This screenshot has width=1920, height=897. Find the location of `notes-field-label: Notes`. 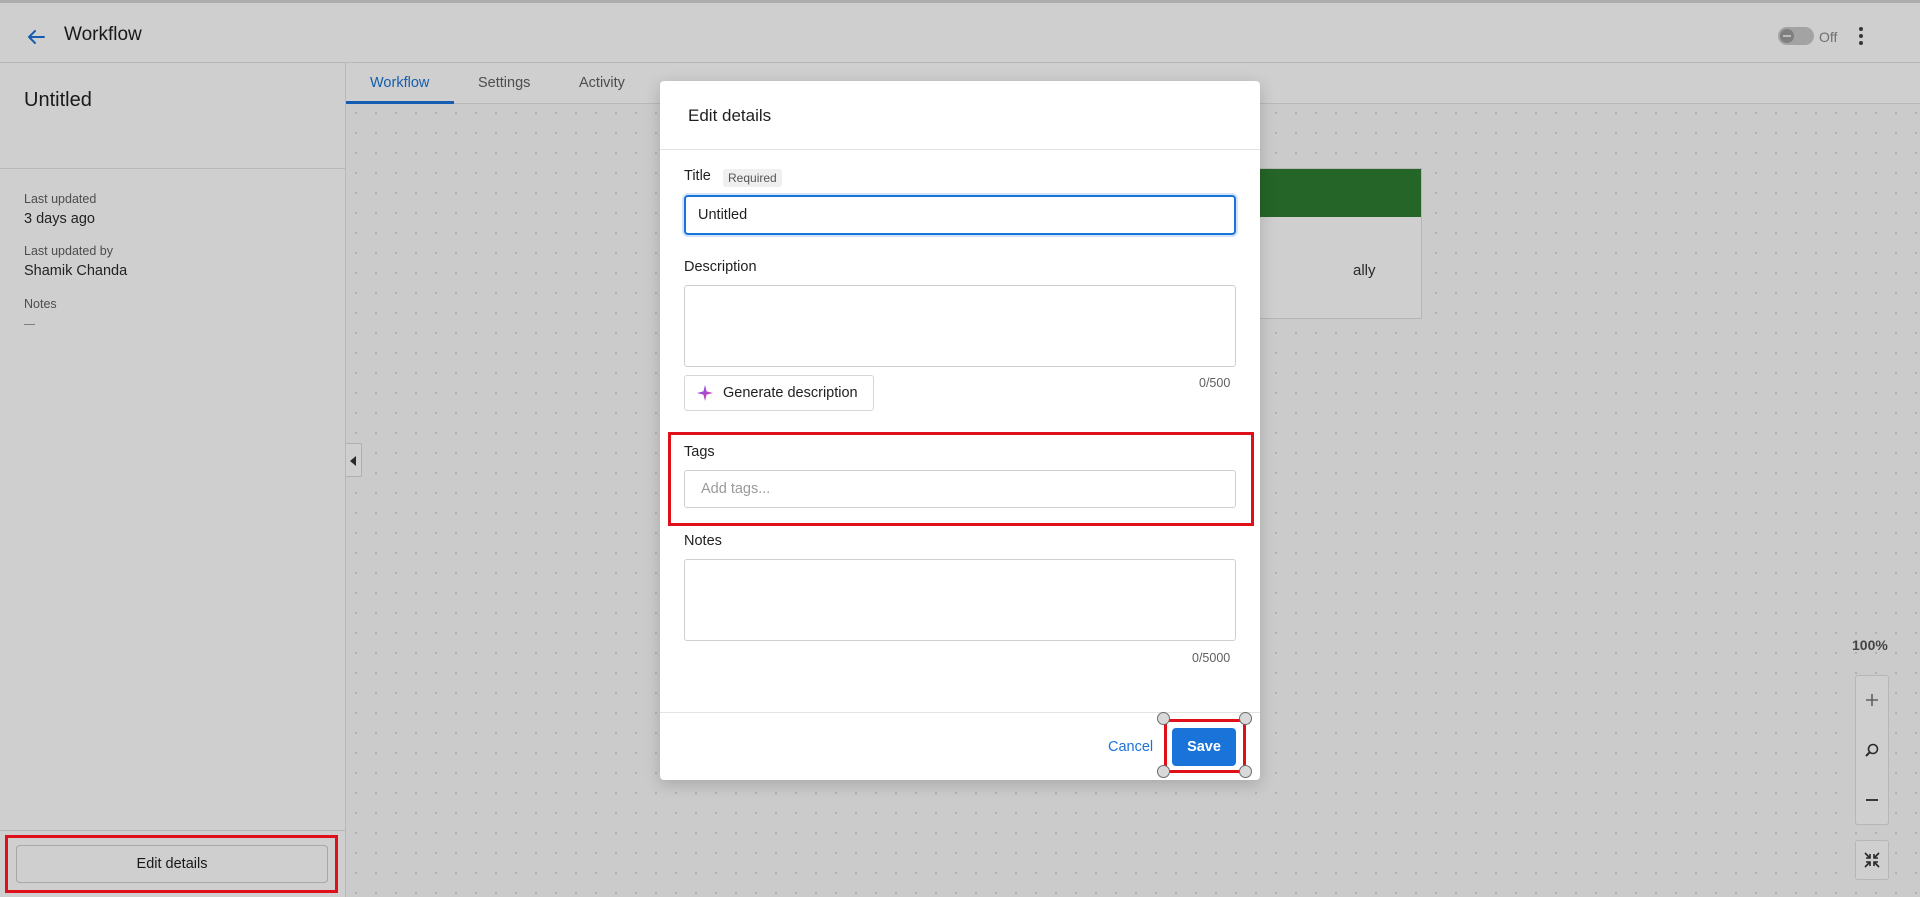

notes-field-label: Notes is located at coordinates (703, 541).